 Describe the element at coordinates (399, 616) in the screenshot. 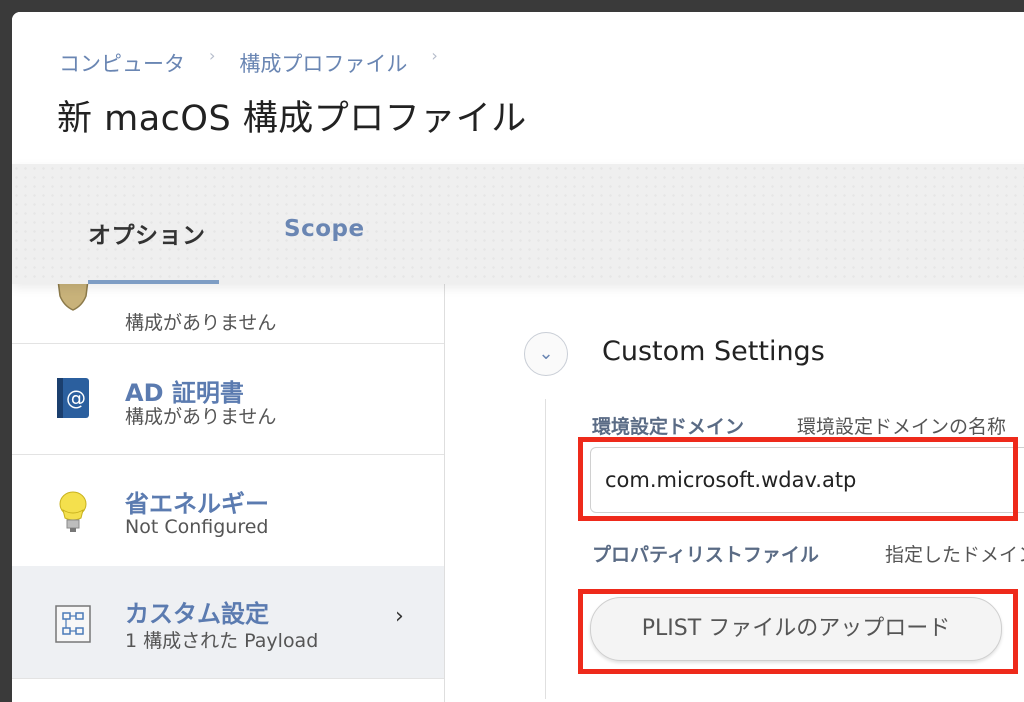

I see `chevron-right-icon: ›` at that location.